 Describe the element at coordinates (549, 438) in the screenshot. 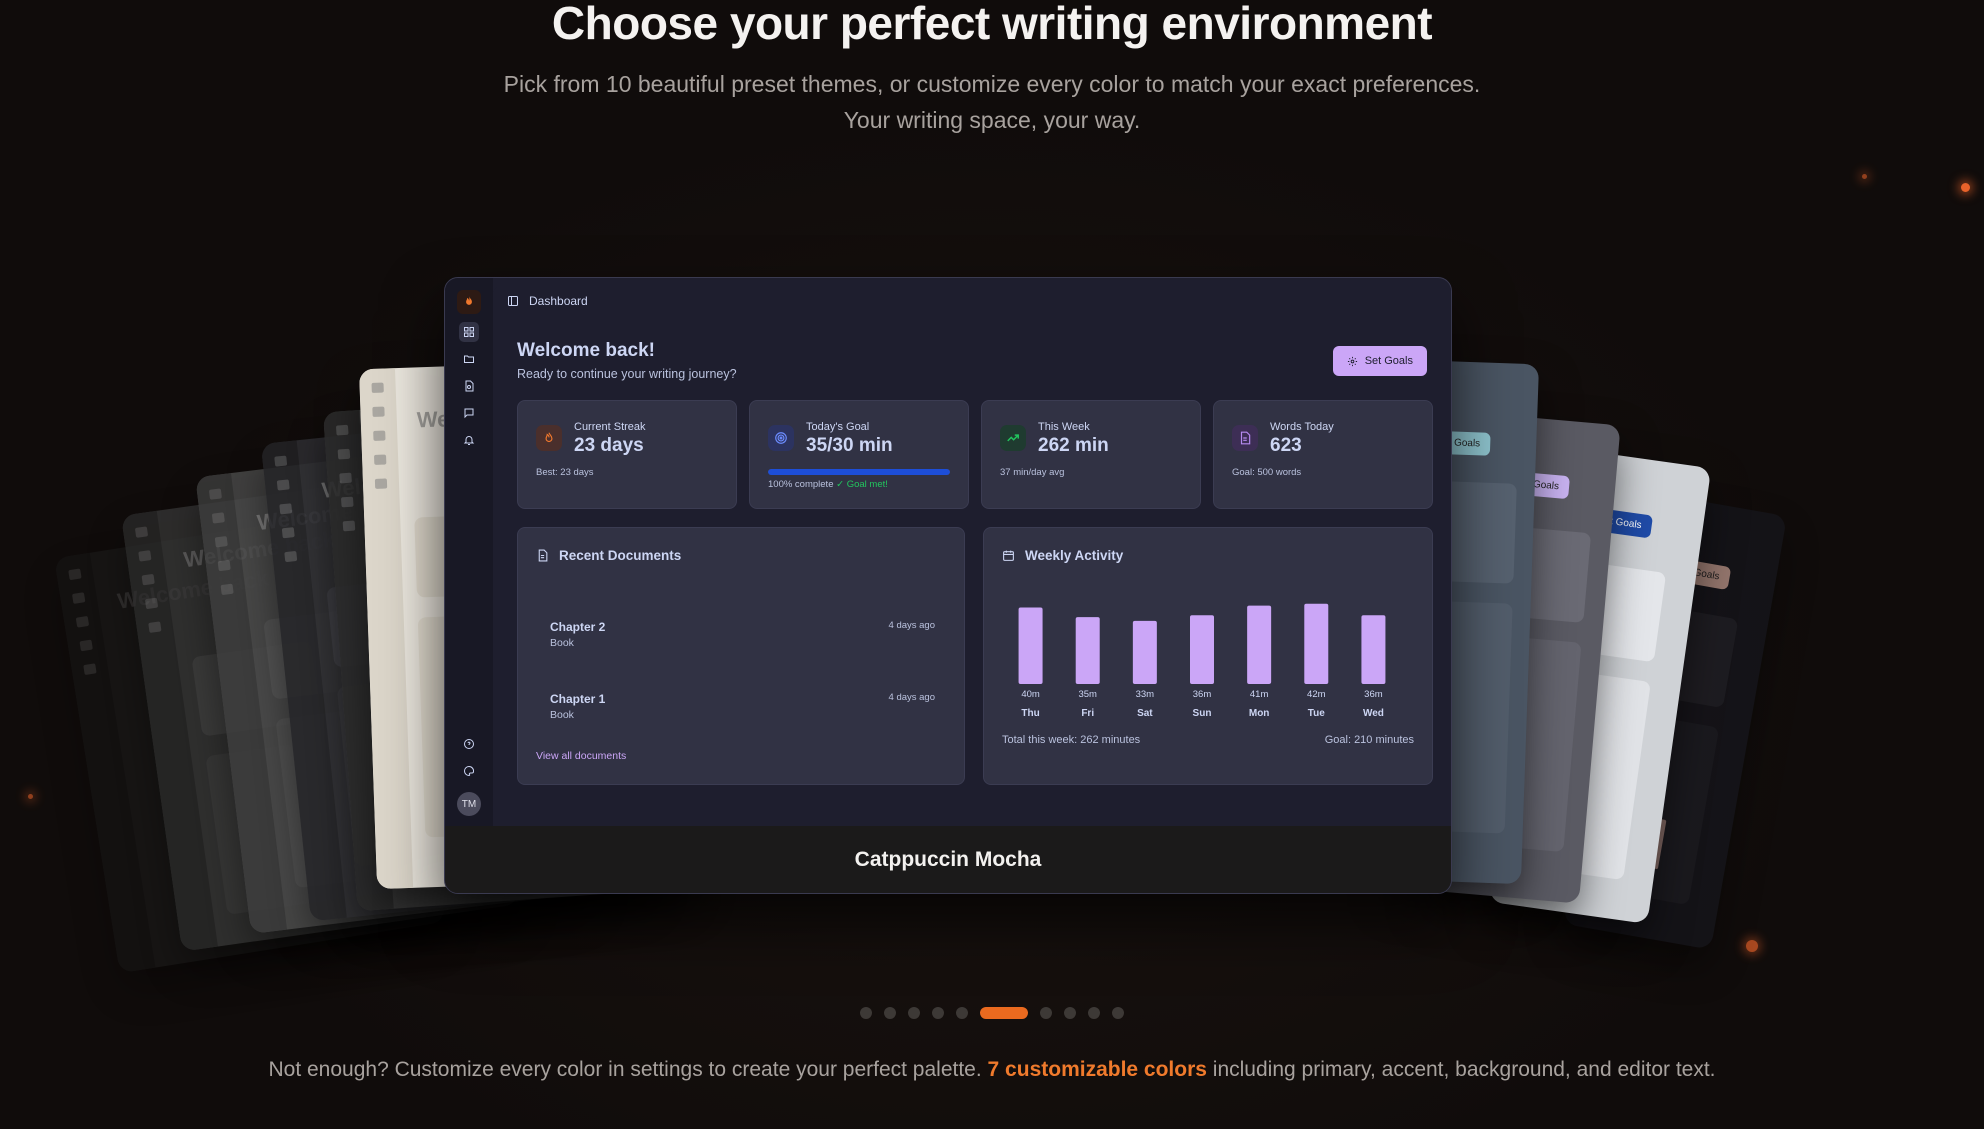

I see `flame-icon` at that location.